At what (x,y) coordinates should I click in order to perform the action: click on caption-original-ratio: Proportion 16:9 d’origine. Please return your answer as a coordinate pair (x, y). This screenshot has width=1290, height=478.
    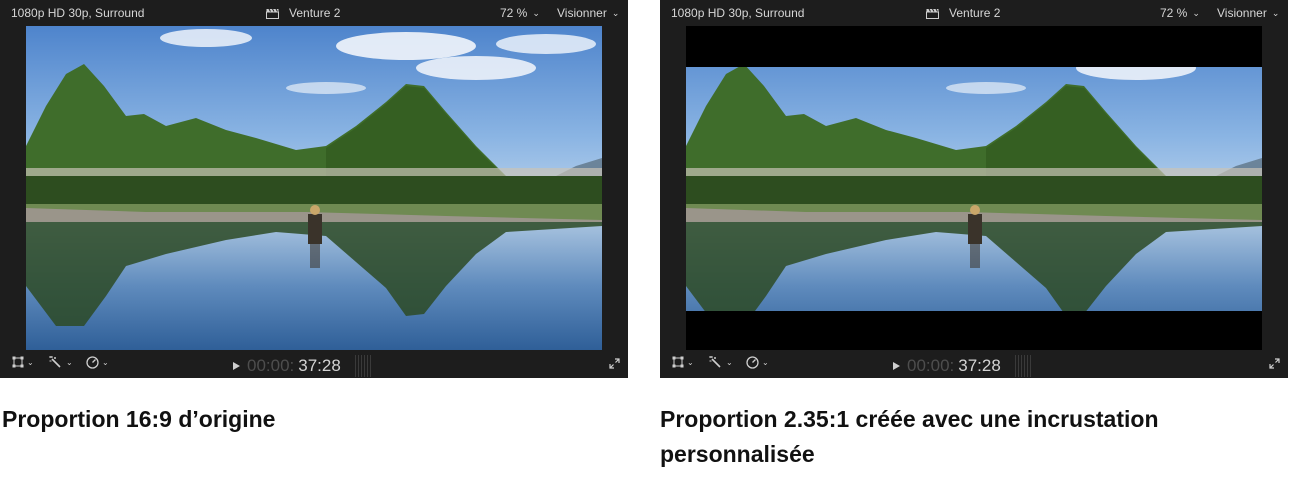
    Looking at the image, I should click on (139, 419).